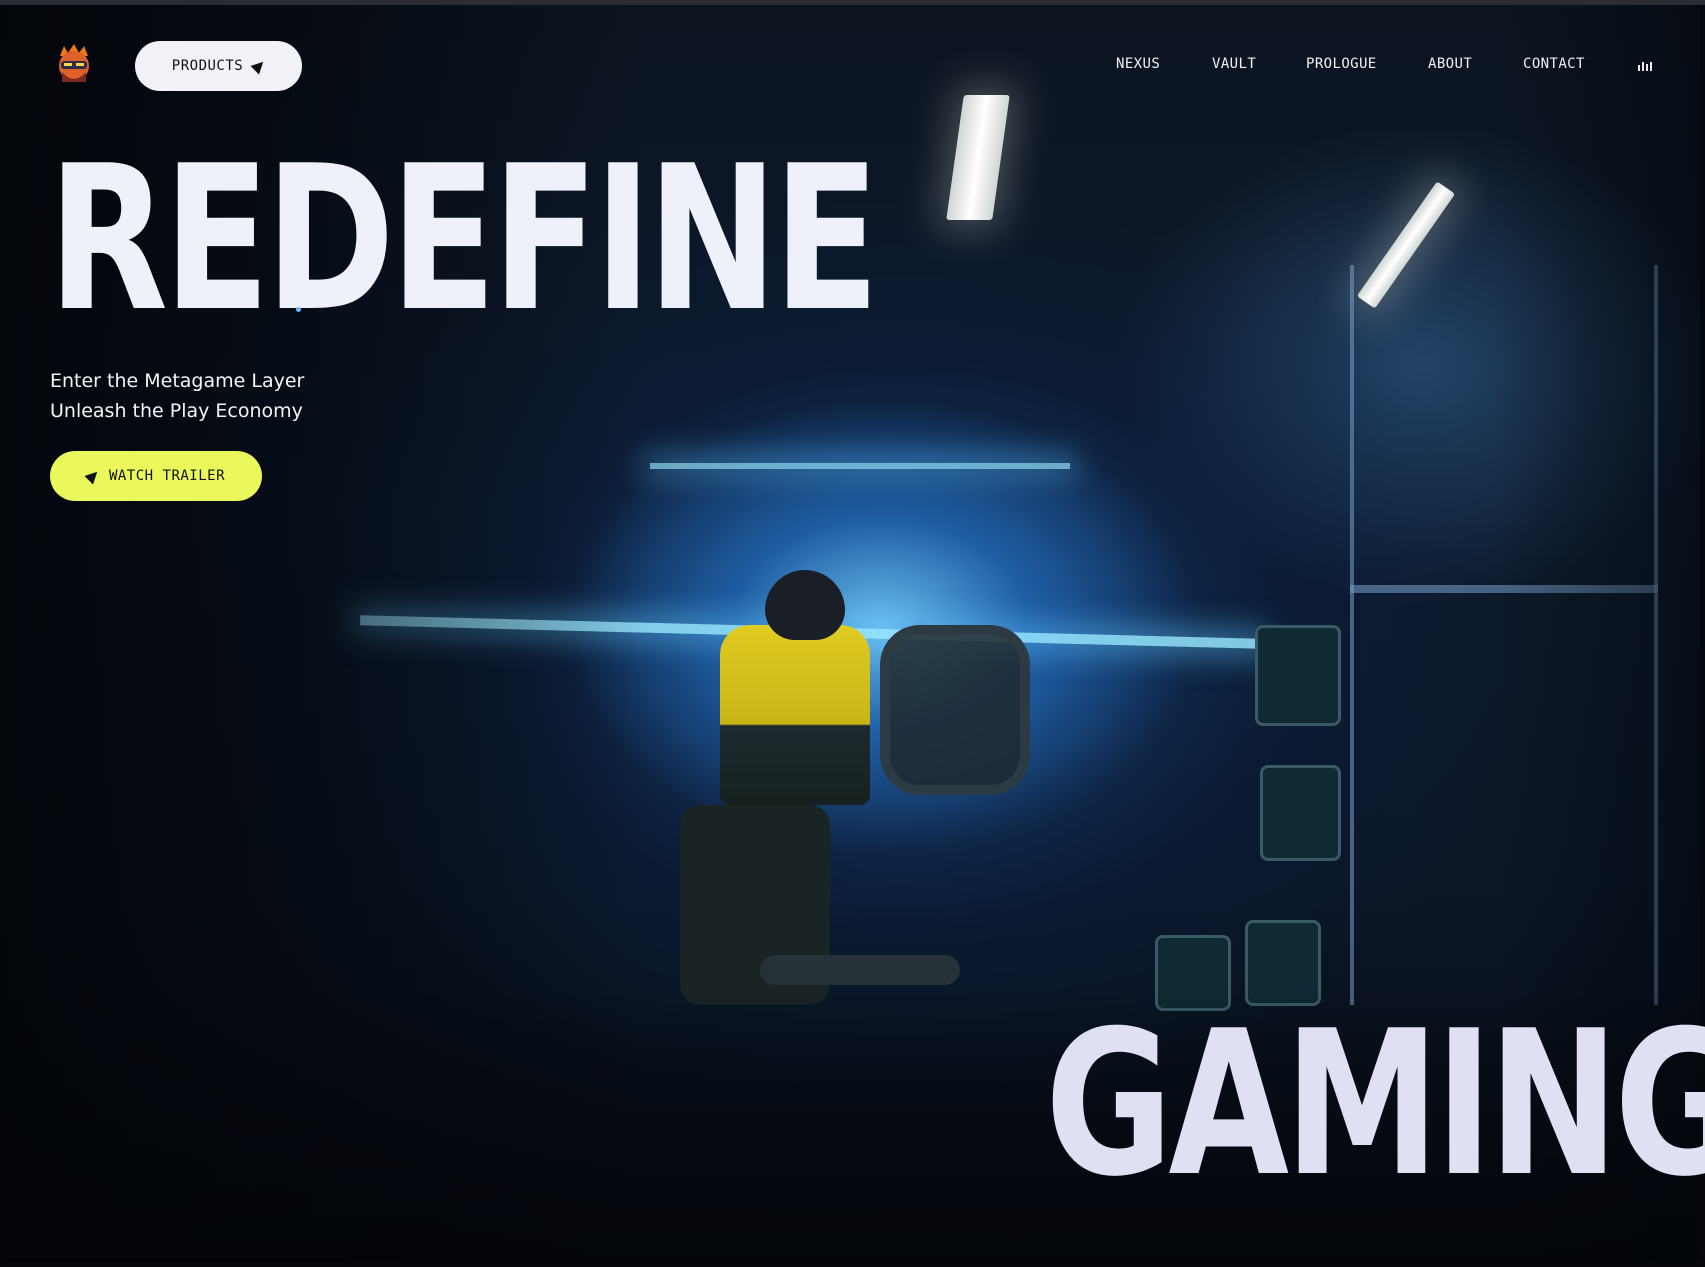 This screenshot has height=1267, width=1705. I want to click on nav-link-contact: CONTACT, so click(1554, 64).